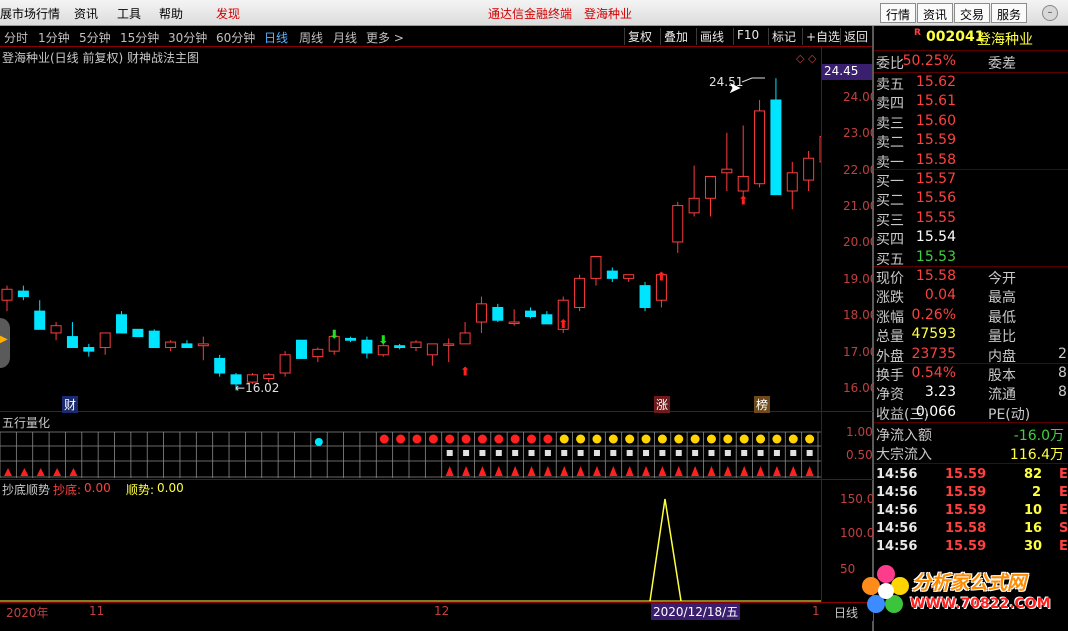 Image resolution: width=1068 pixels, height=631 pixels. I want to click on period-weekly: 周线, so click(311, 37).